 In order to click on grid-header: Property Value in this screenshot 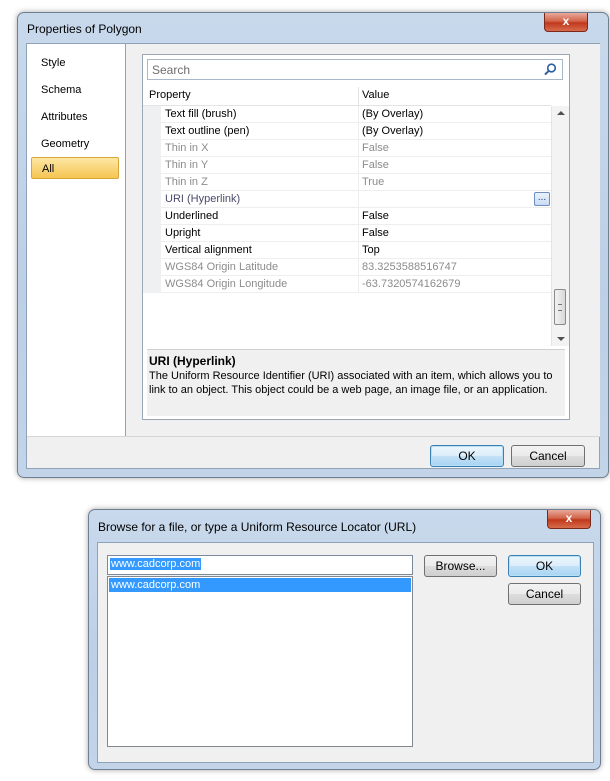, I will do `click(347, 96)`.